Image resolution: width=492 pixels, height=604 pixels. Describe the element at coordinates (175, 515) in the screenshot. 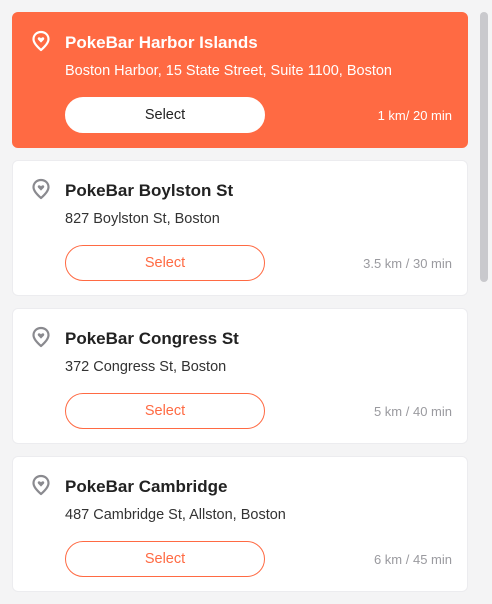

I see `location-address: 487 Cambridge St, Allston, Boston` at that location.